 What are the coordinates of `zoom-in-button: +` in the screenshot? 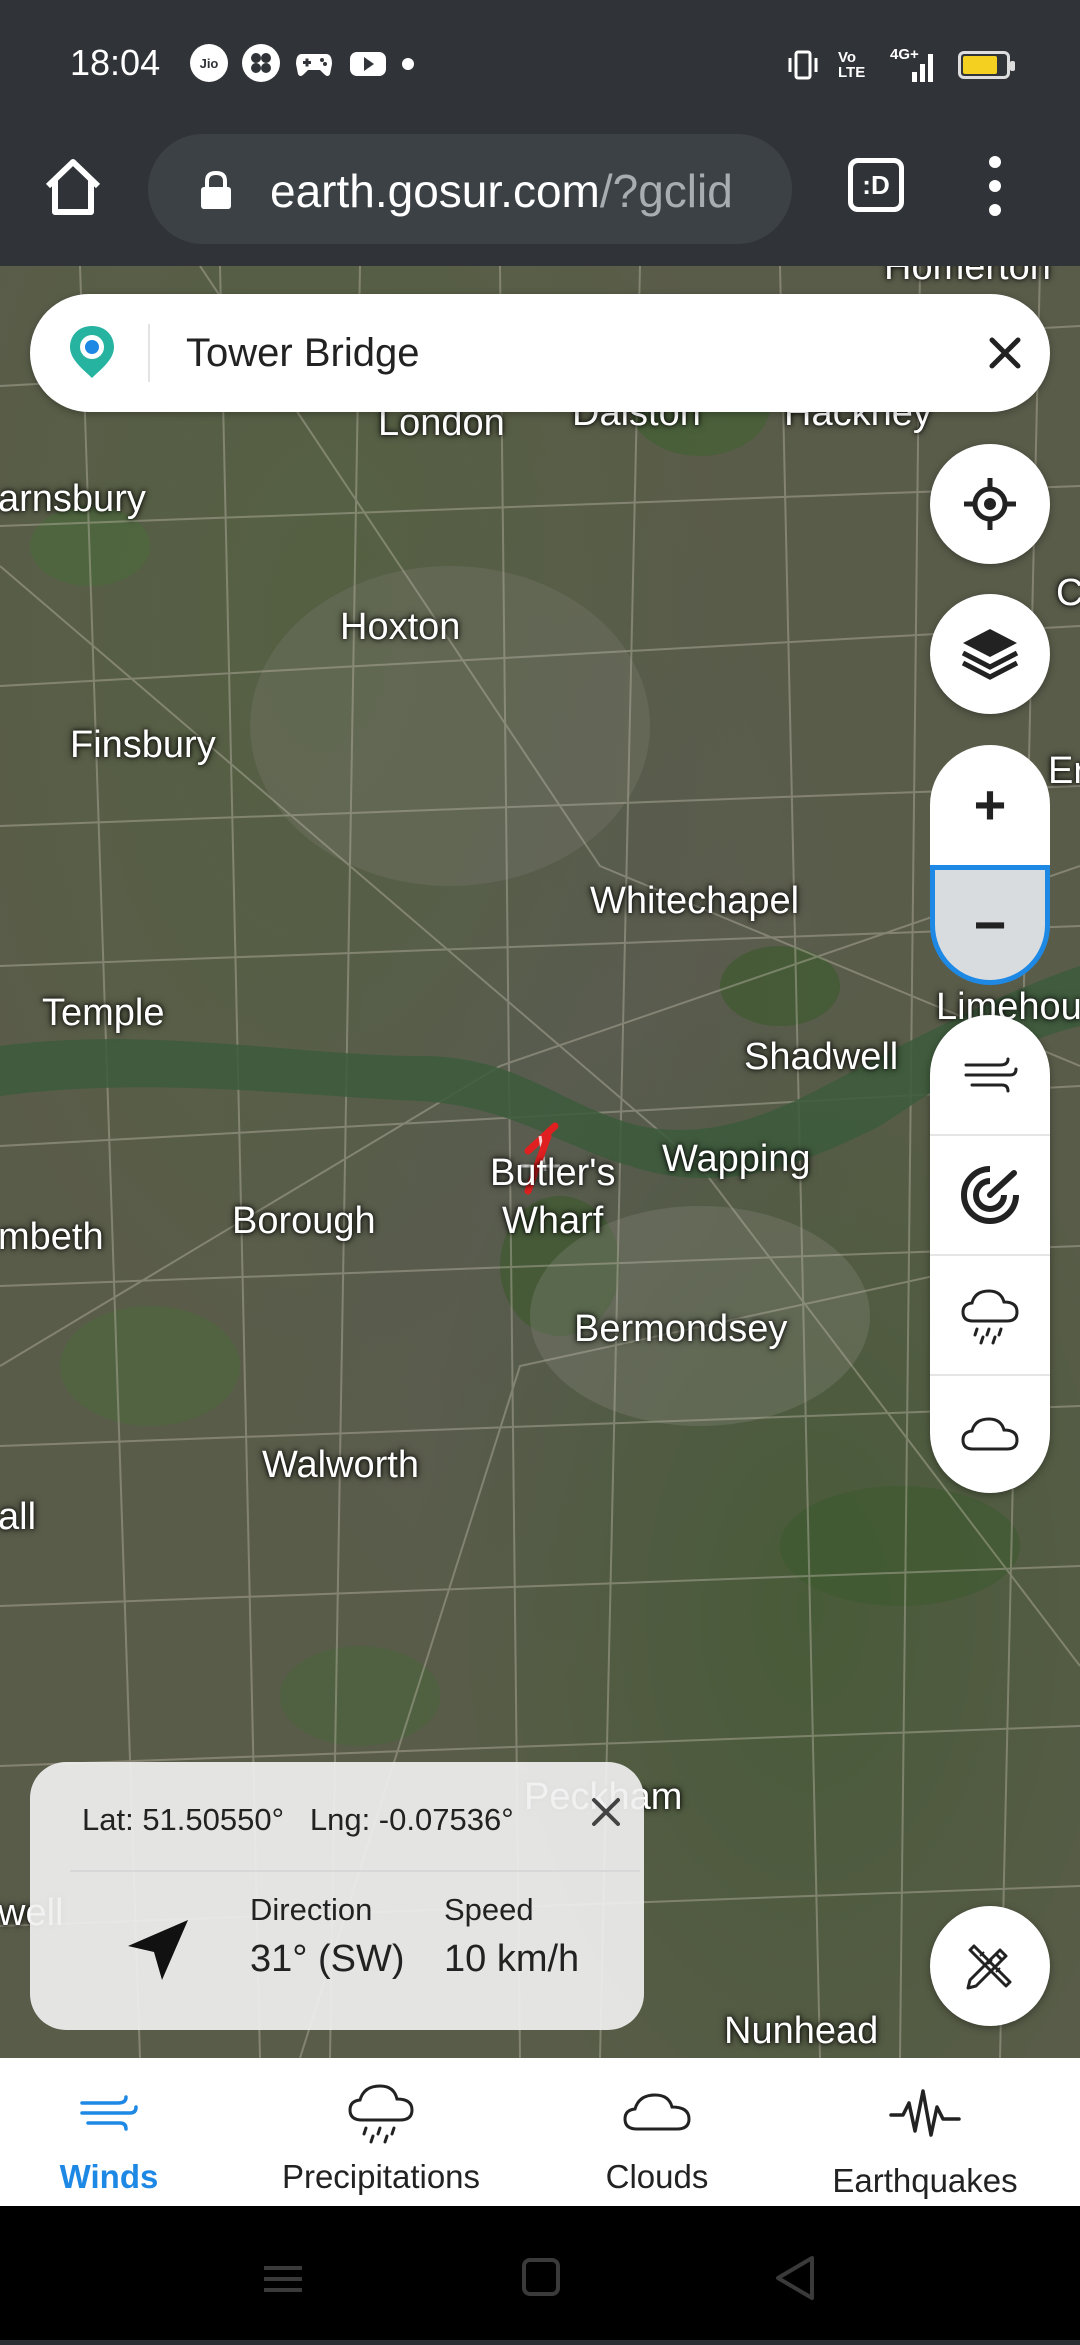 It's located at (990, 805).